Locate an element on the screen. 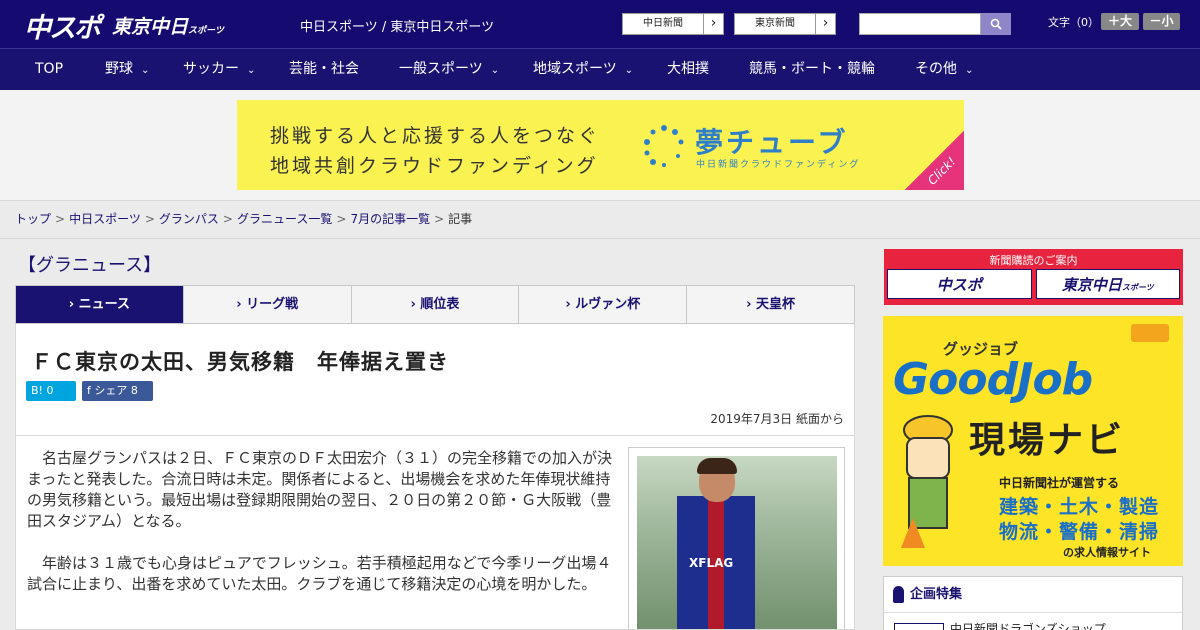  yume-tube-dots-icon is located at coordinates (664, 146).